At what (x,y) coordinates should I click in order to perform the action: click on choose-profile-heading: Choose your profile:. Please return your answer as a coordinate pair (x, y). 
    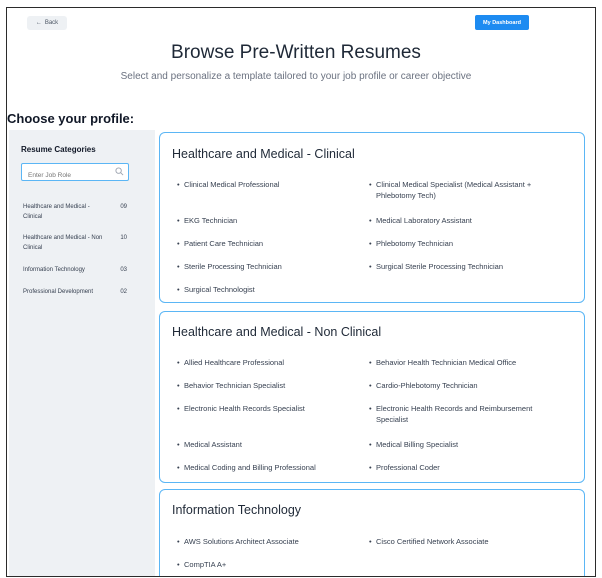
    Looking at the image, I should click on (71, 118).